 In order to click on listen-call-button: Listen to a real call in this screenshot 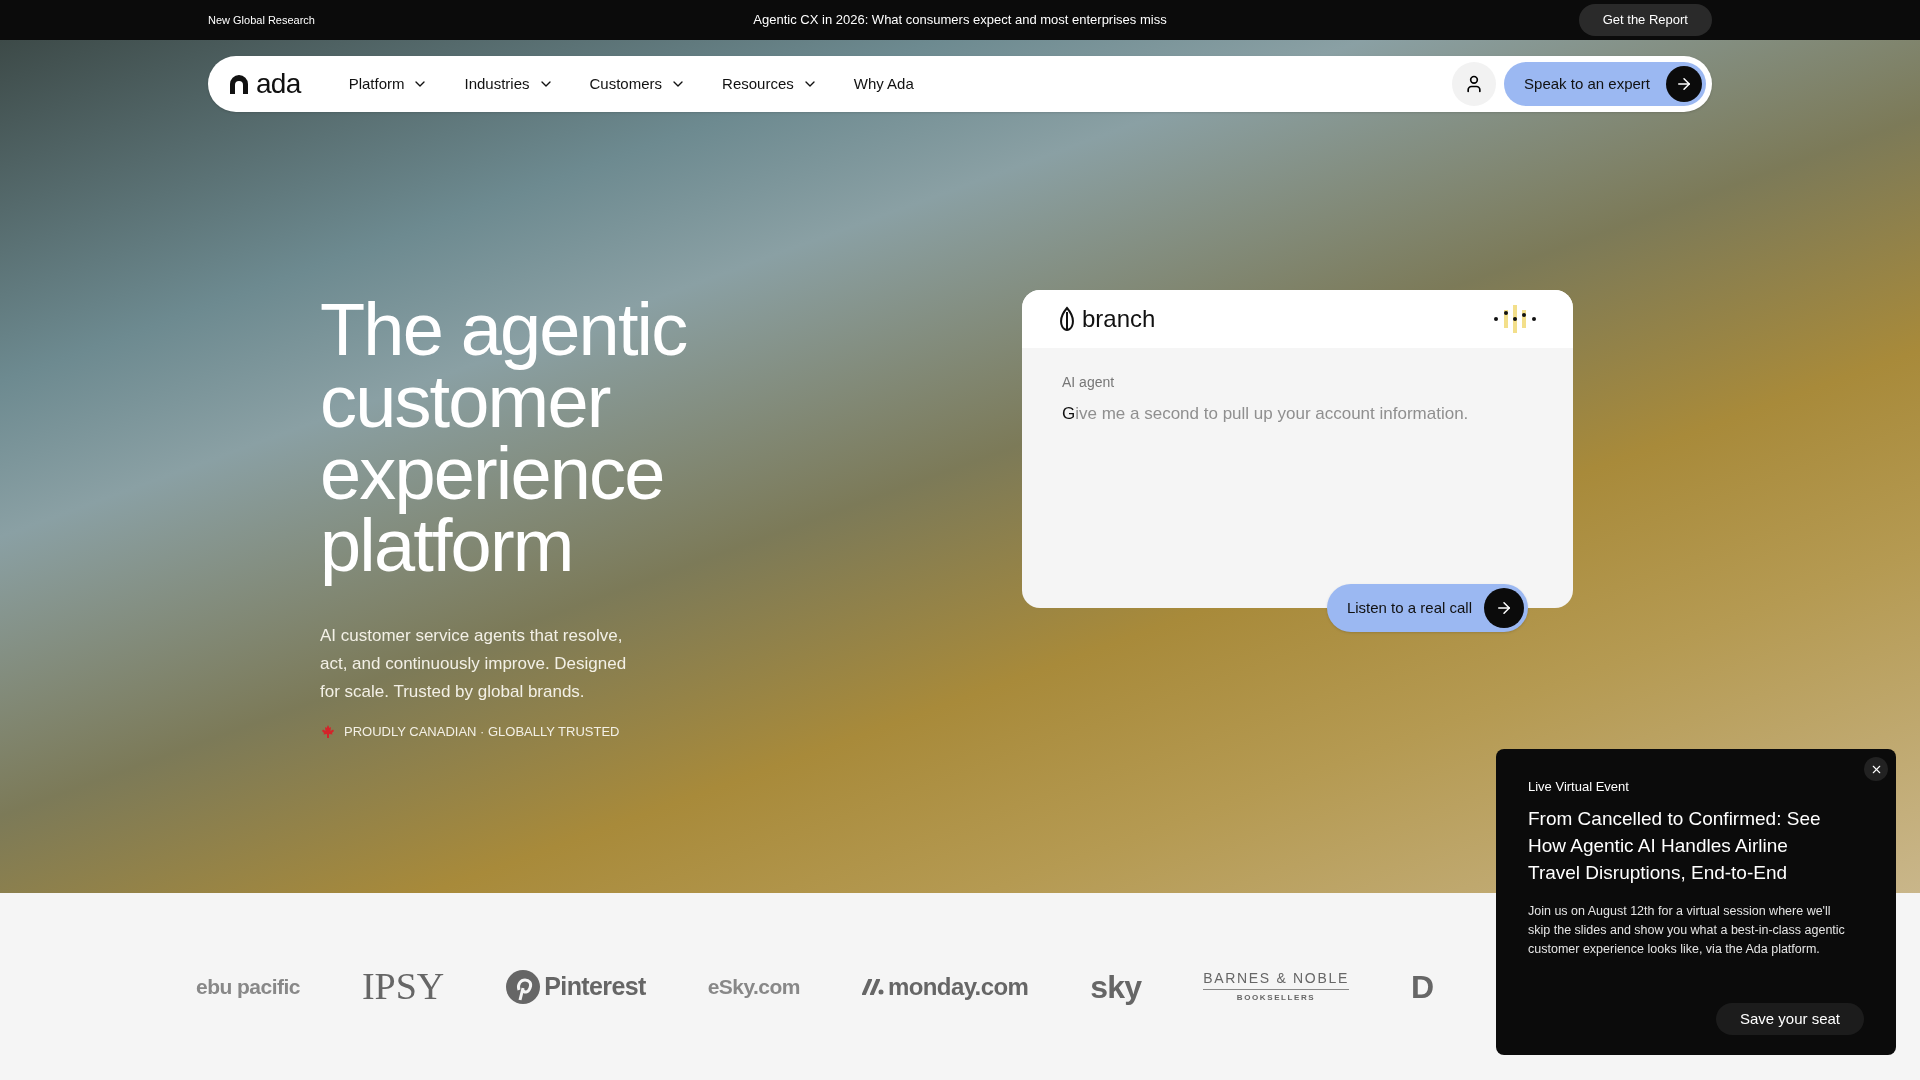, I will do `click(1427, 608)`.